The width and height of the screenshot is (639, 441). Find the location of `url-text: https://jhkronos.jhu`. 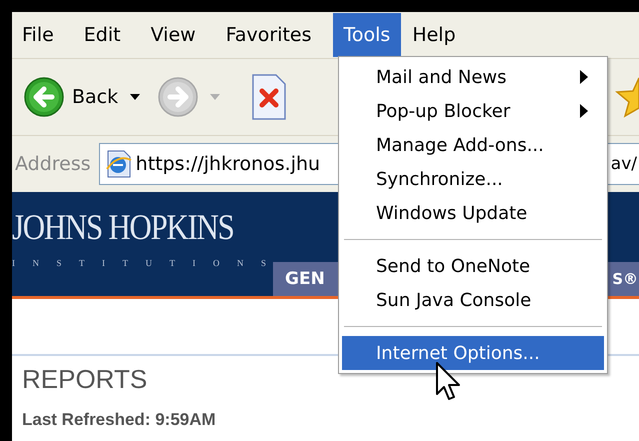

url-text: https://jhkronos.jhu is located at coordinates (228, 164).